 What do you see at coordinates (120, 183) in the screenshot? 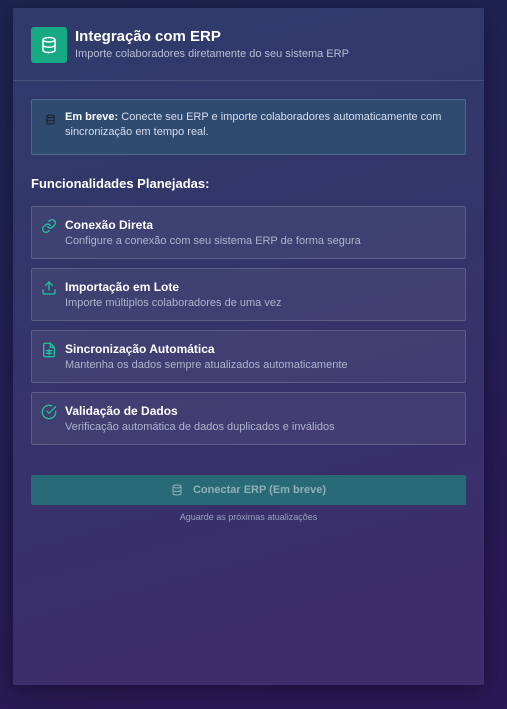
I see `features-title: Funcionalidades Planejadas:` at bounding box center [120, 183].